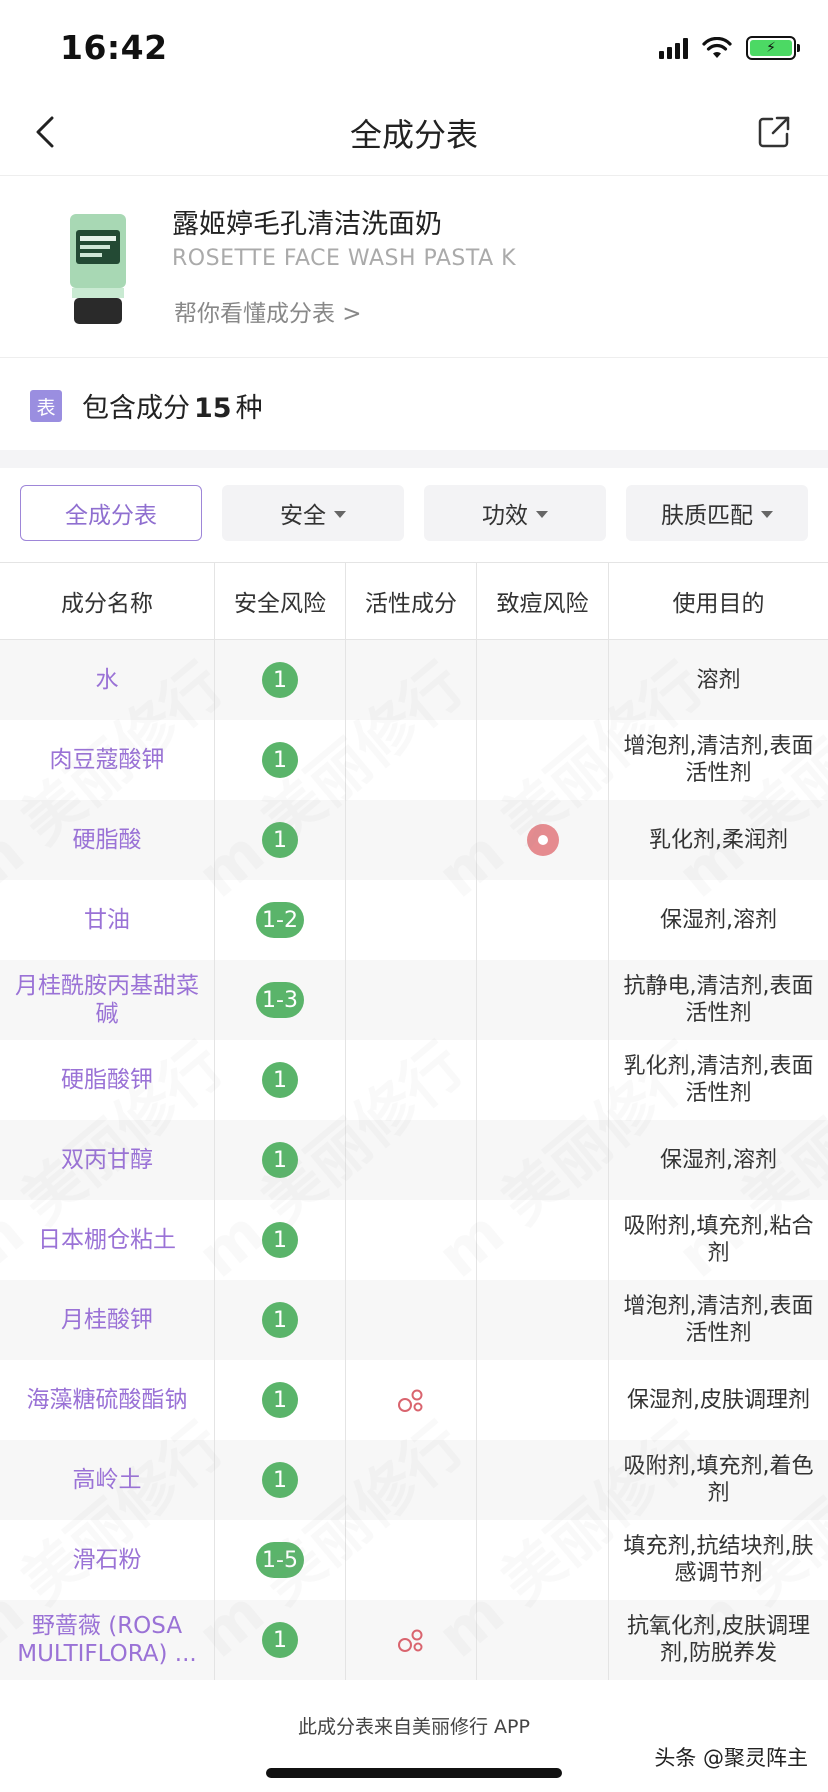  What do you see at coordinates (414, 1400) in the screenshot?
I see `table-row: 海藻糖硫酸酯钠 1 保湿剂,皮肤调理剂` at bounding box center [414, 1400].